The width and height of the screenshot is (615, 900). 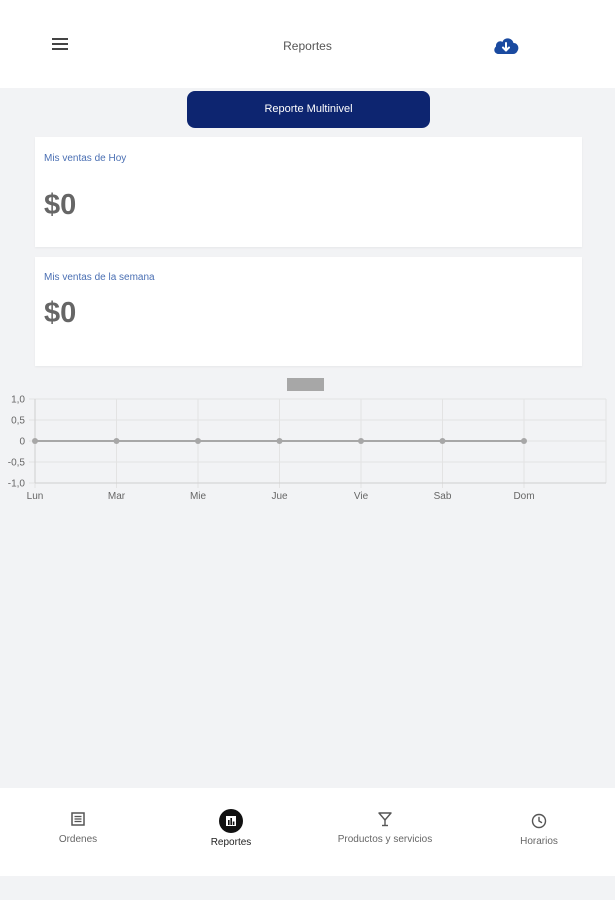 I want to click on nav-ordenes-label: Ordenes, so click(x=78, y=839).